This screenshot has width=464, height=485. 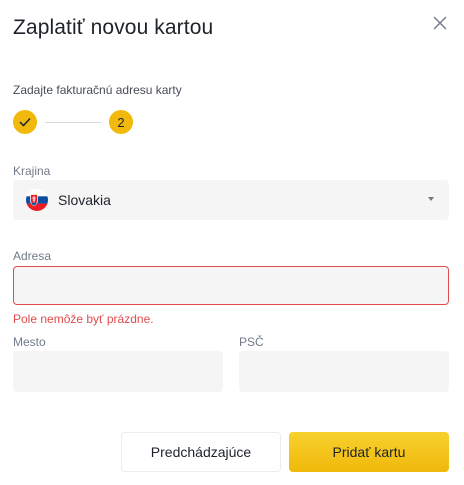 I want to click on country-select: Slovakia, so click(x=231, y=200).